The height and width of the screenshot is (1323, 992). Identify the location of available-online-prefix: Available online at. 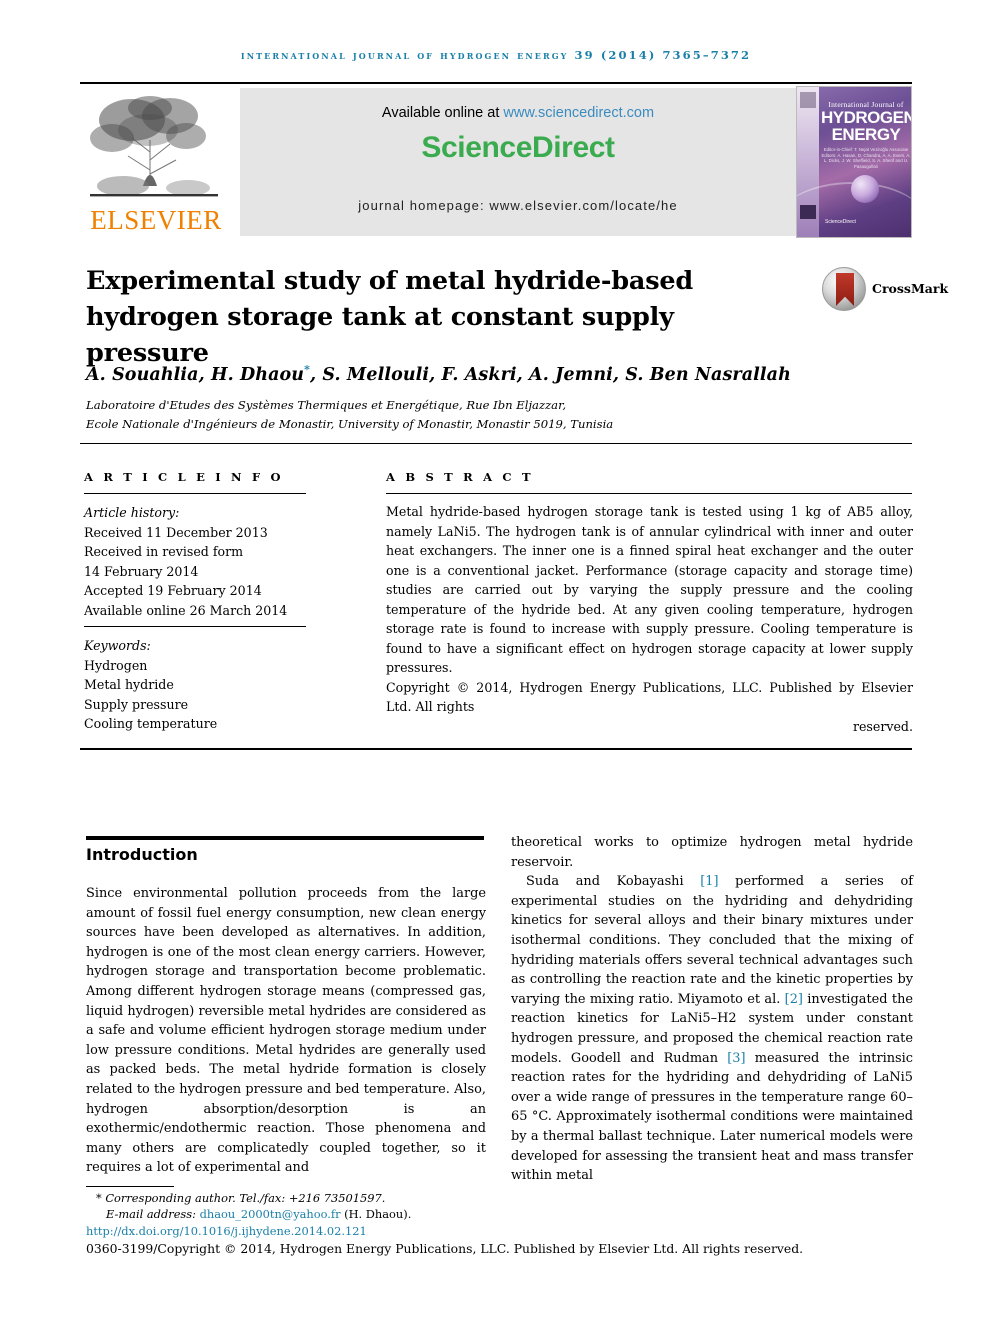
(442, 113).